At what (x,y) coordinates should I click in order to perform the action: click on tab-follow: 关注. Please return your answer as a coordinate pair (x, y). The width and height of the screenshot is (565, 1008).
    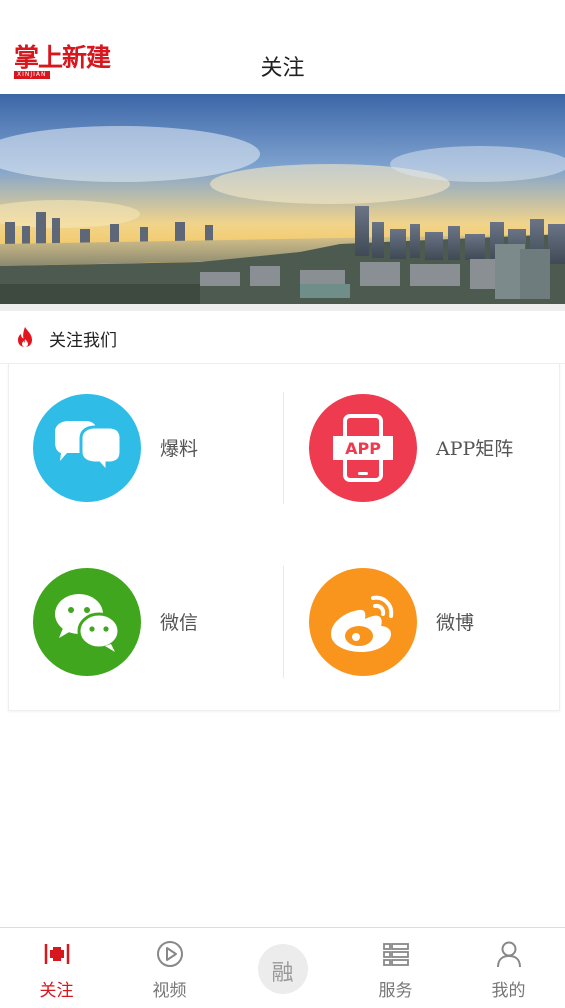
    Looking at the image, I should click on (56, 968).